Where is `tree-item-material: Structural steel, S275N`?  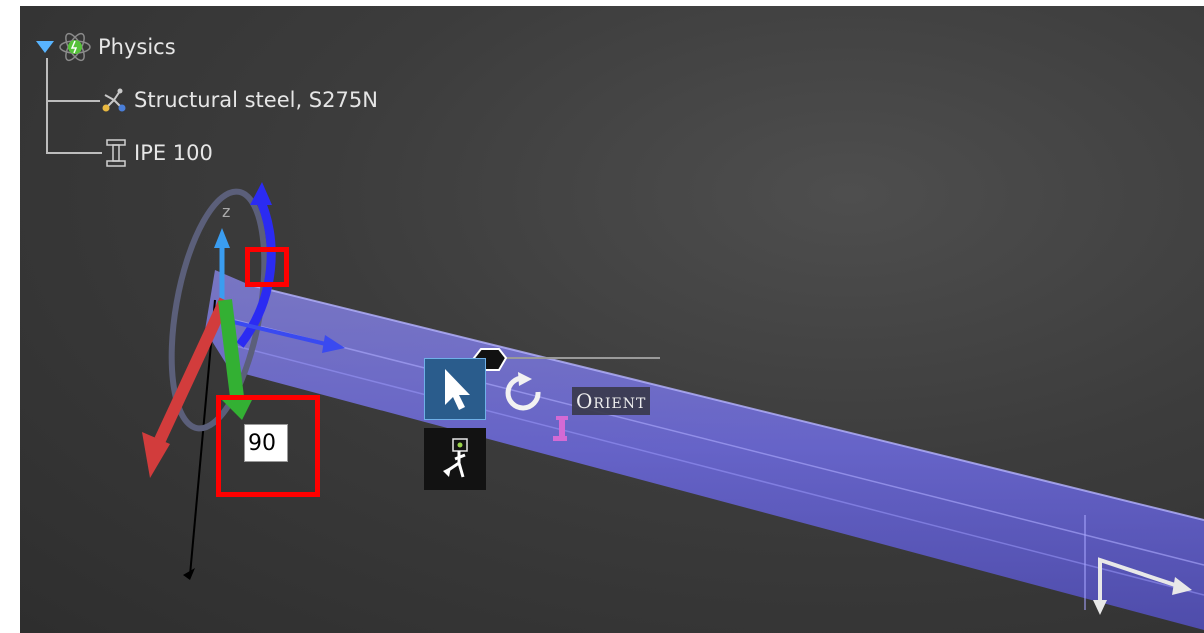 tree-item-material: Structural steel, S275N is located at coordinates (239, 100).